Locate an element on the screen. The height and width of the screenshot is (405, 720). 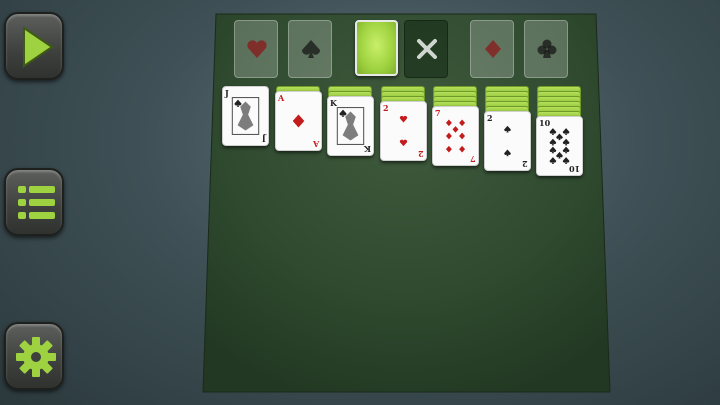
card-rank: K is located at coordinates (367, 149).